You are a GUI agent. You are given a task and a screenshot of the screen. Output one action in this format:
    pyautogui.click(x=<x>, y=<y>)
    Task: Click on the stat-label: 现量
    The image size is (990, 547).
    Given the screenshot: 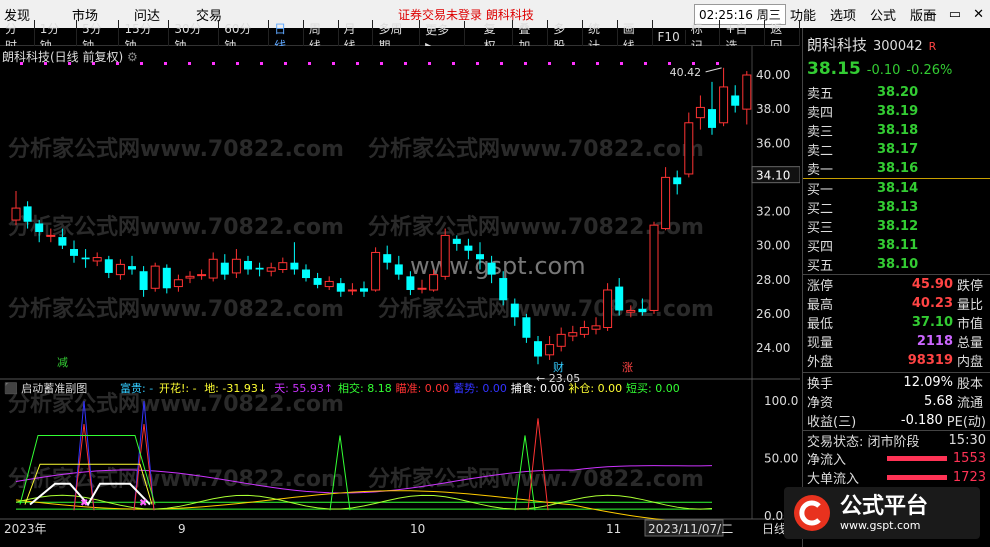 What is the action you would take?
    pyautogui.click(x=820, y=343)
    